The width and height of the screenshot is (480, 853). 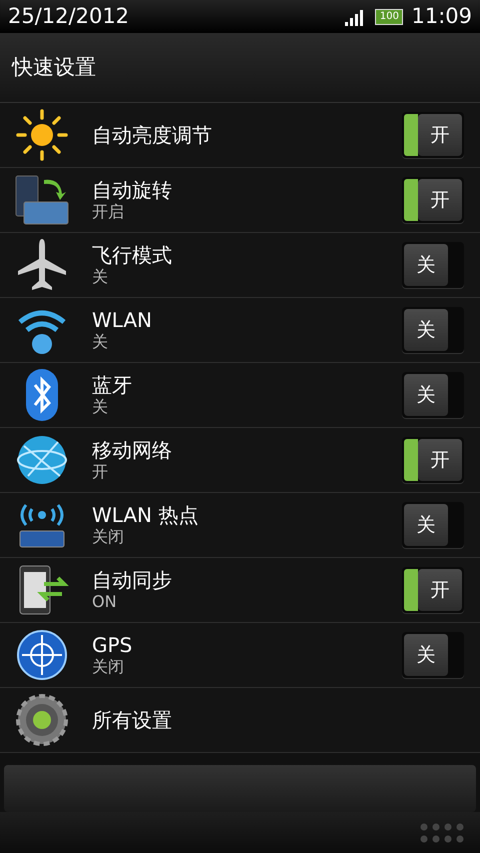 What do you see at coordinates (113, 644) in the screenshot?
I see `setting-label: GPS` at bounding box center [113, 644].